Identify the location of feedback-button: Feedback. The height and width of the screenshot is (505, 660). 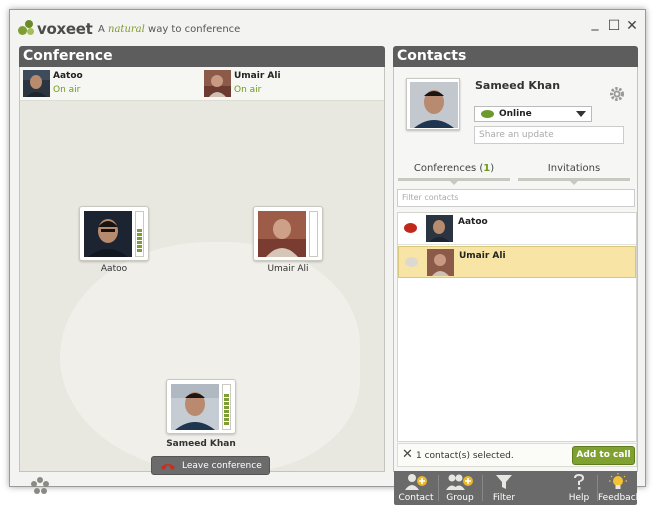
(619, 488).